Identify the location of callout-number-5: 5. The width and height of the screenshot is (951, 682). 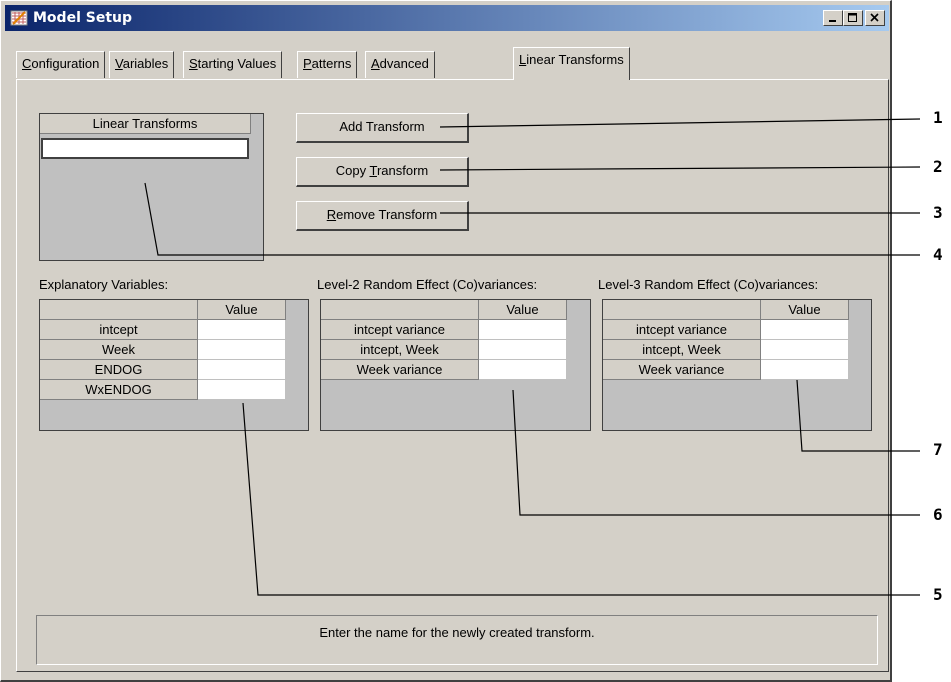
(938, 594).